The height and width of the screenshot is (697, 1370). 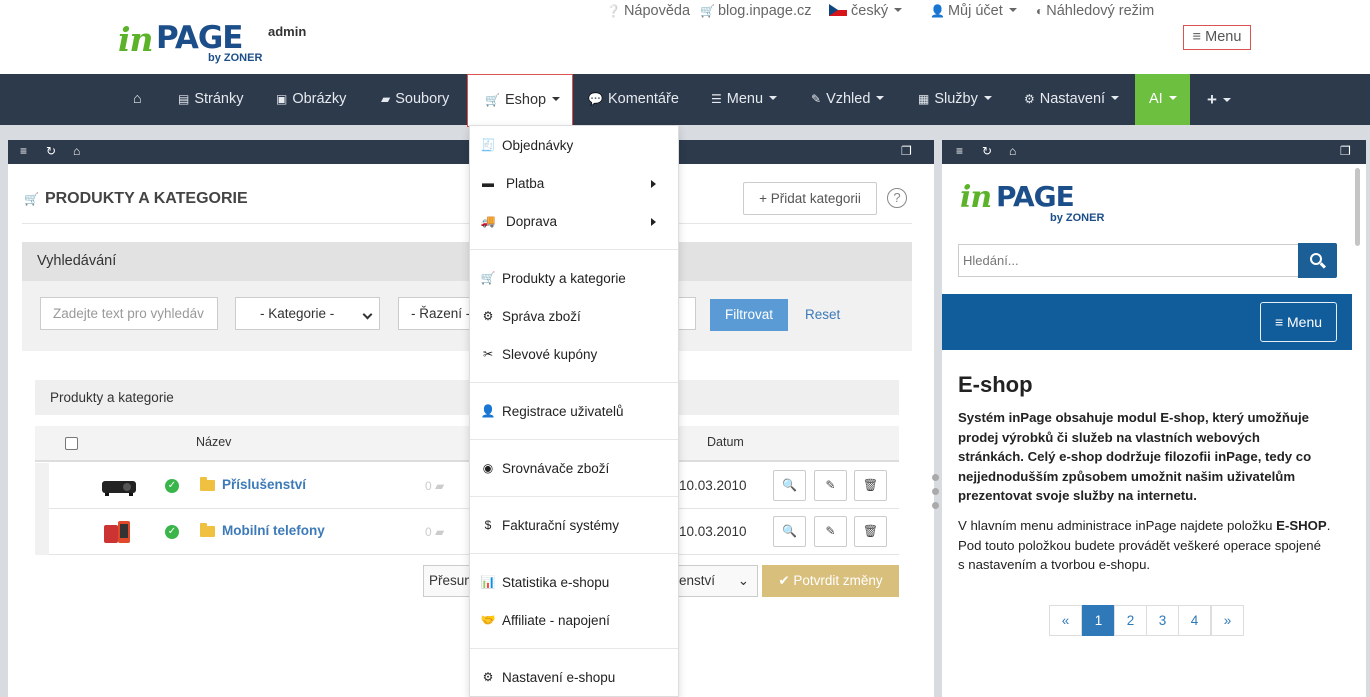 I want to click on menu-item-invoicing: $ Fakturační systémy, so click(x=574, y=526).